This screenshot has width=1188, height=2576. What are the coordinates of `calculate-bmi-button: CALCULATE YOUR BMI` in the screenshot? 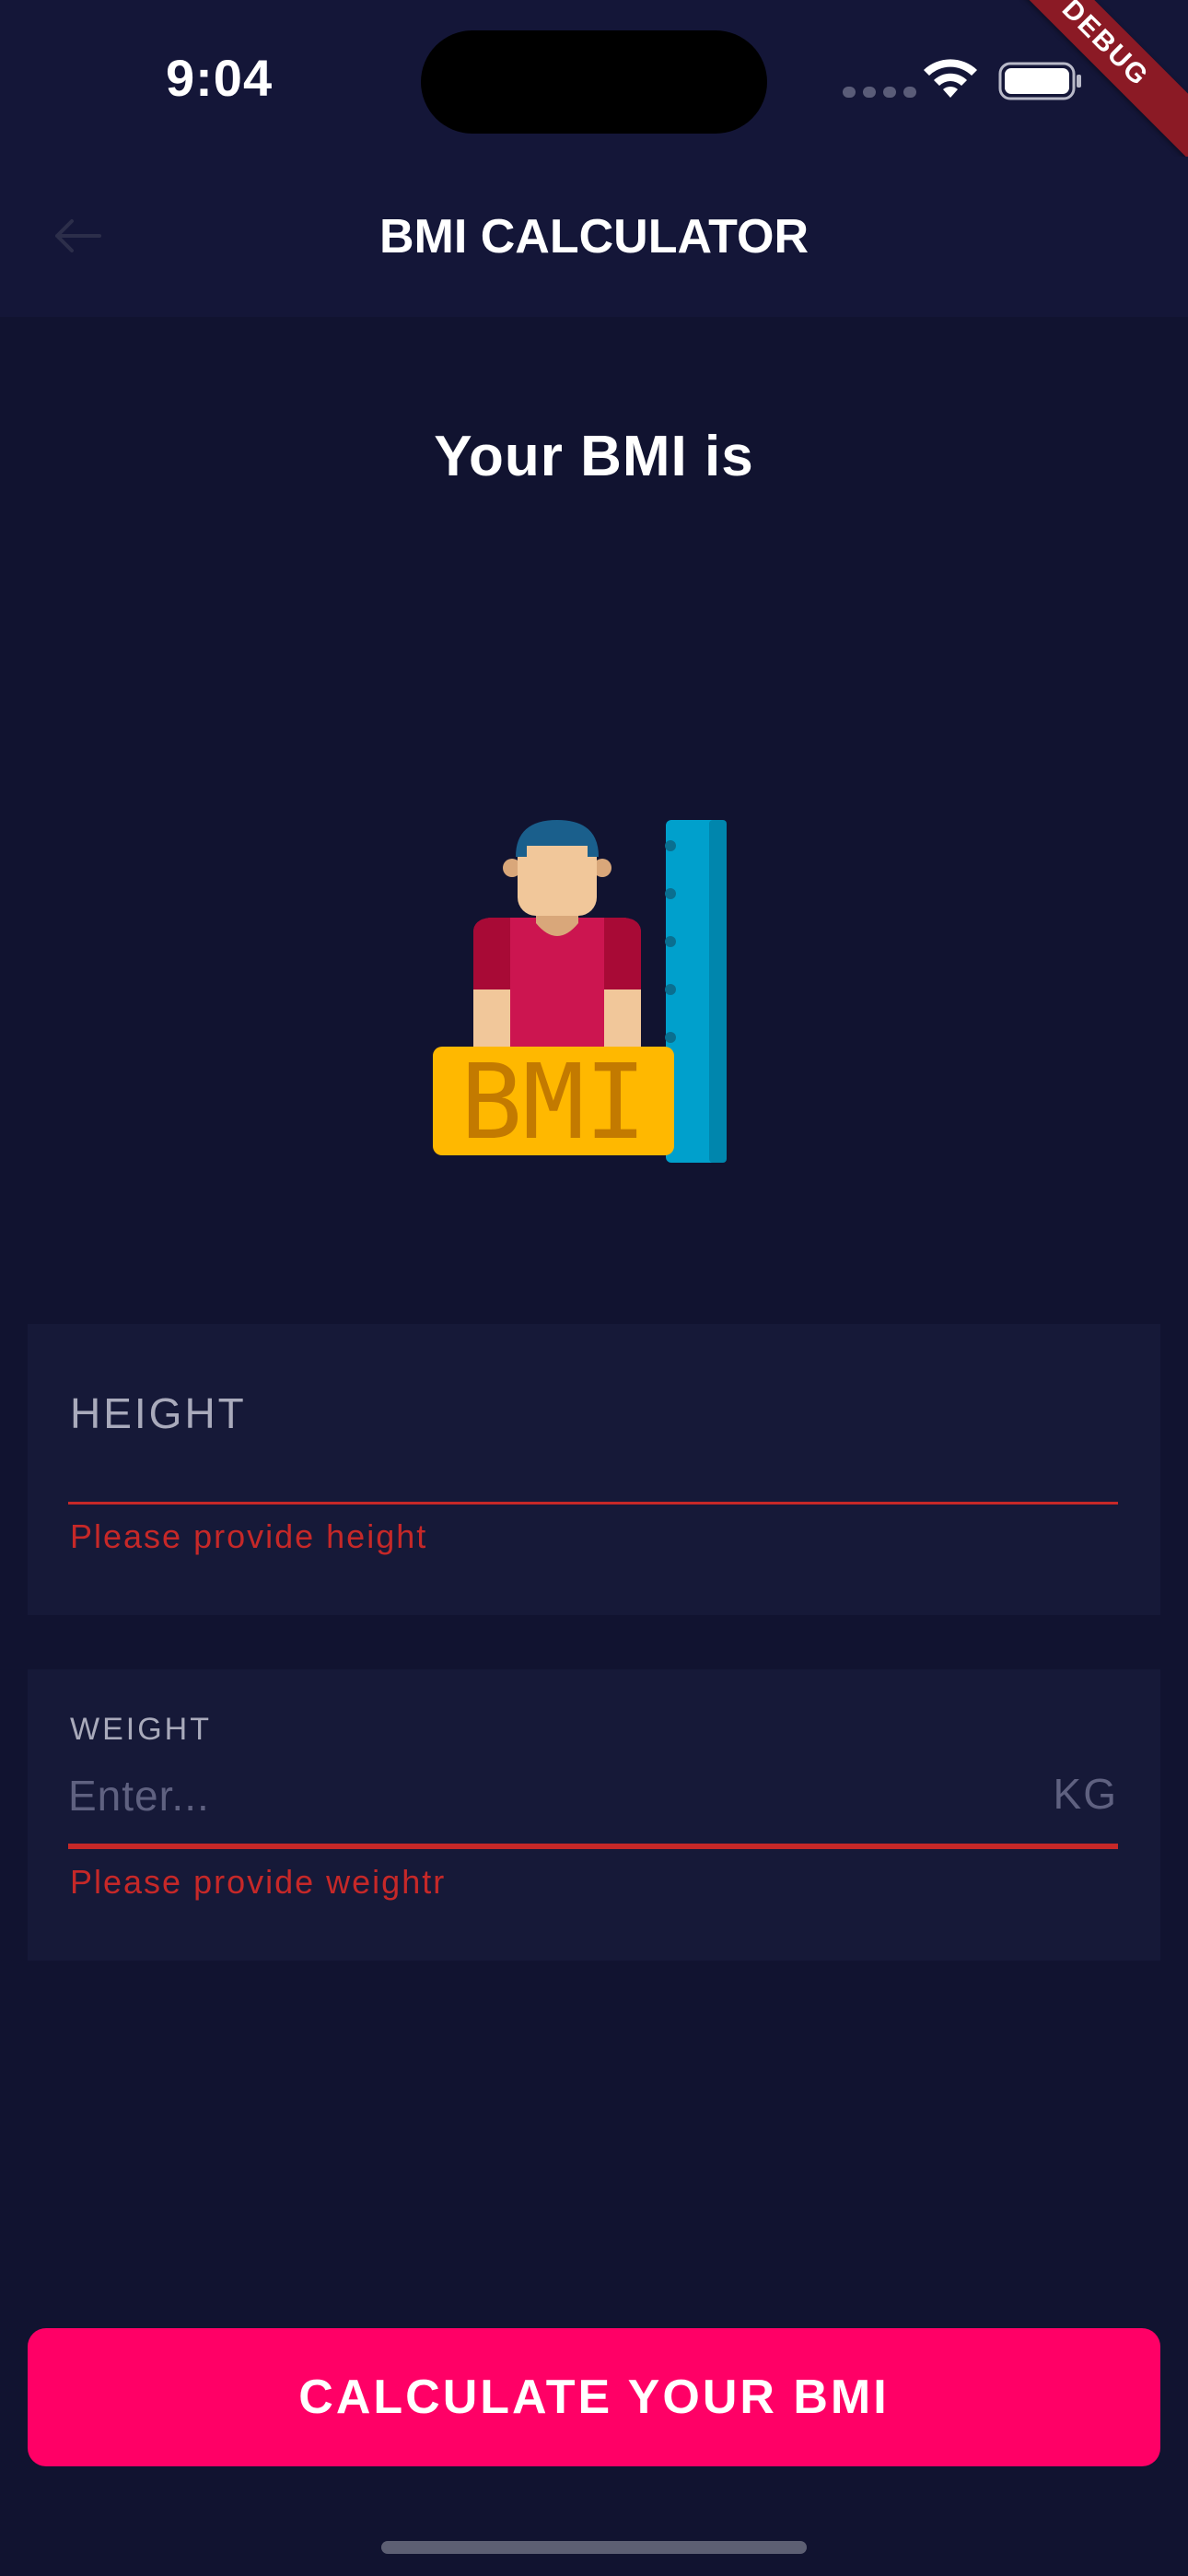 It's located at (594, 2397).